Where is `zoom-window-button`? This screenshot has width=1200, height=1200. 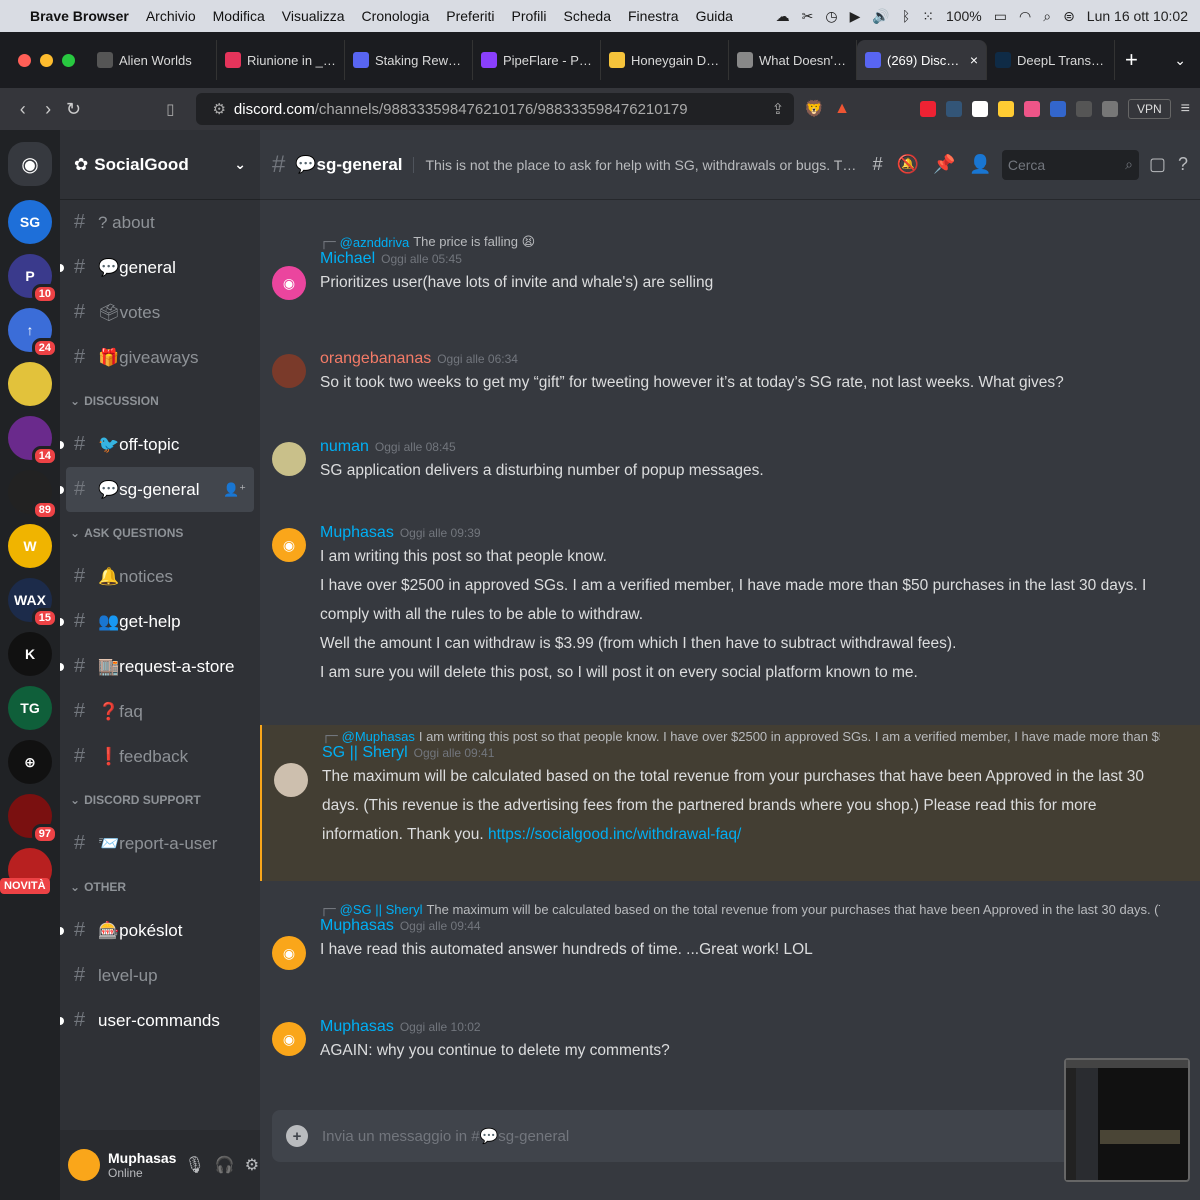
zoom-window-button is located at coordinates (68, 60).